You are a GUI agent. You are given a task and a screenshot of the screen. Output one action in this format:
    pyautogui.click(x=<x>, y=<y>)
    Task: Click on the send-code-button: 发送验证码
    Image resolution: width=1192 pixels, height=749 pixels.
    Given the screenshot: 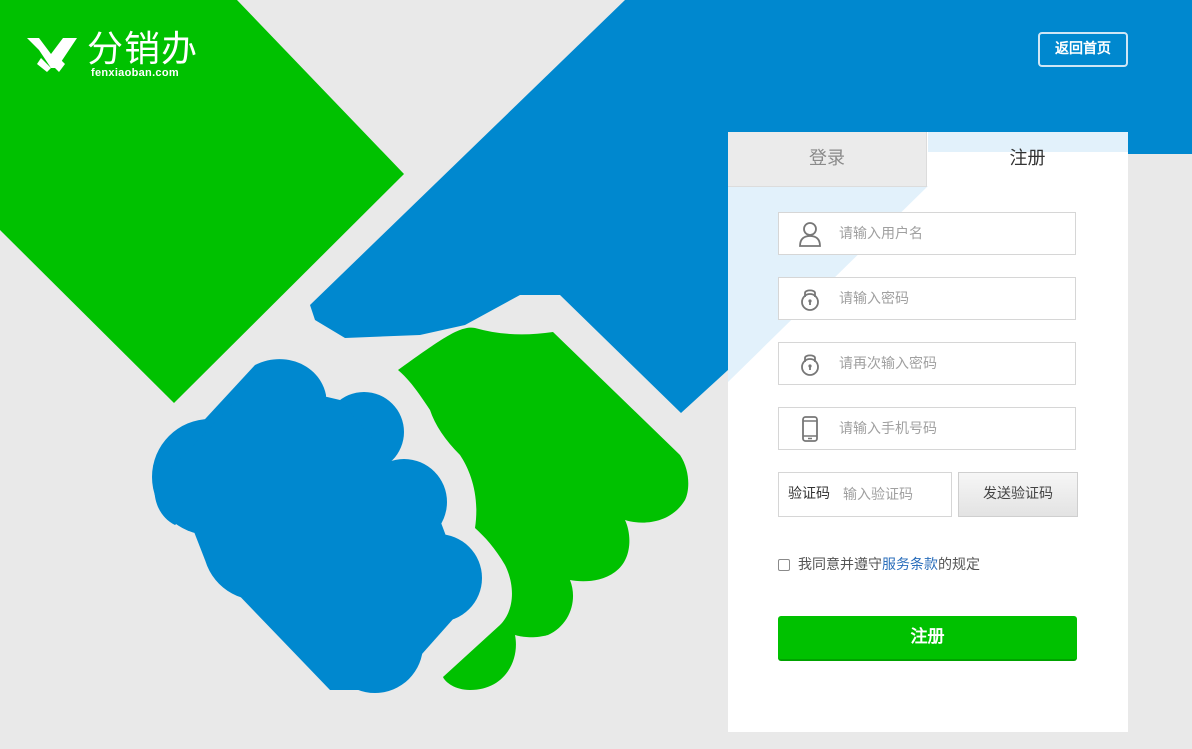 What is the action you would take?
    pyautogui.click(x=1018, y=494)
    